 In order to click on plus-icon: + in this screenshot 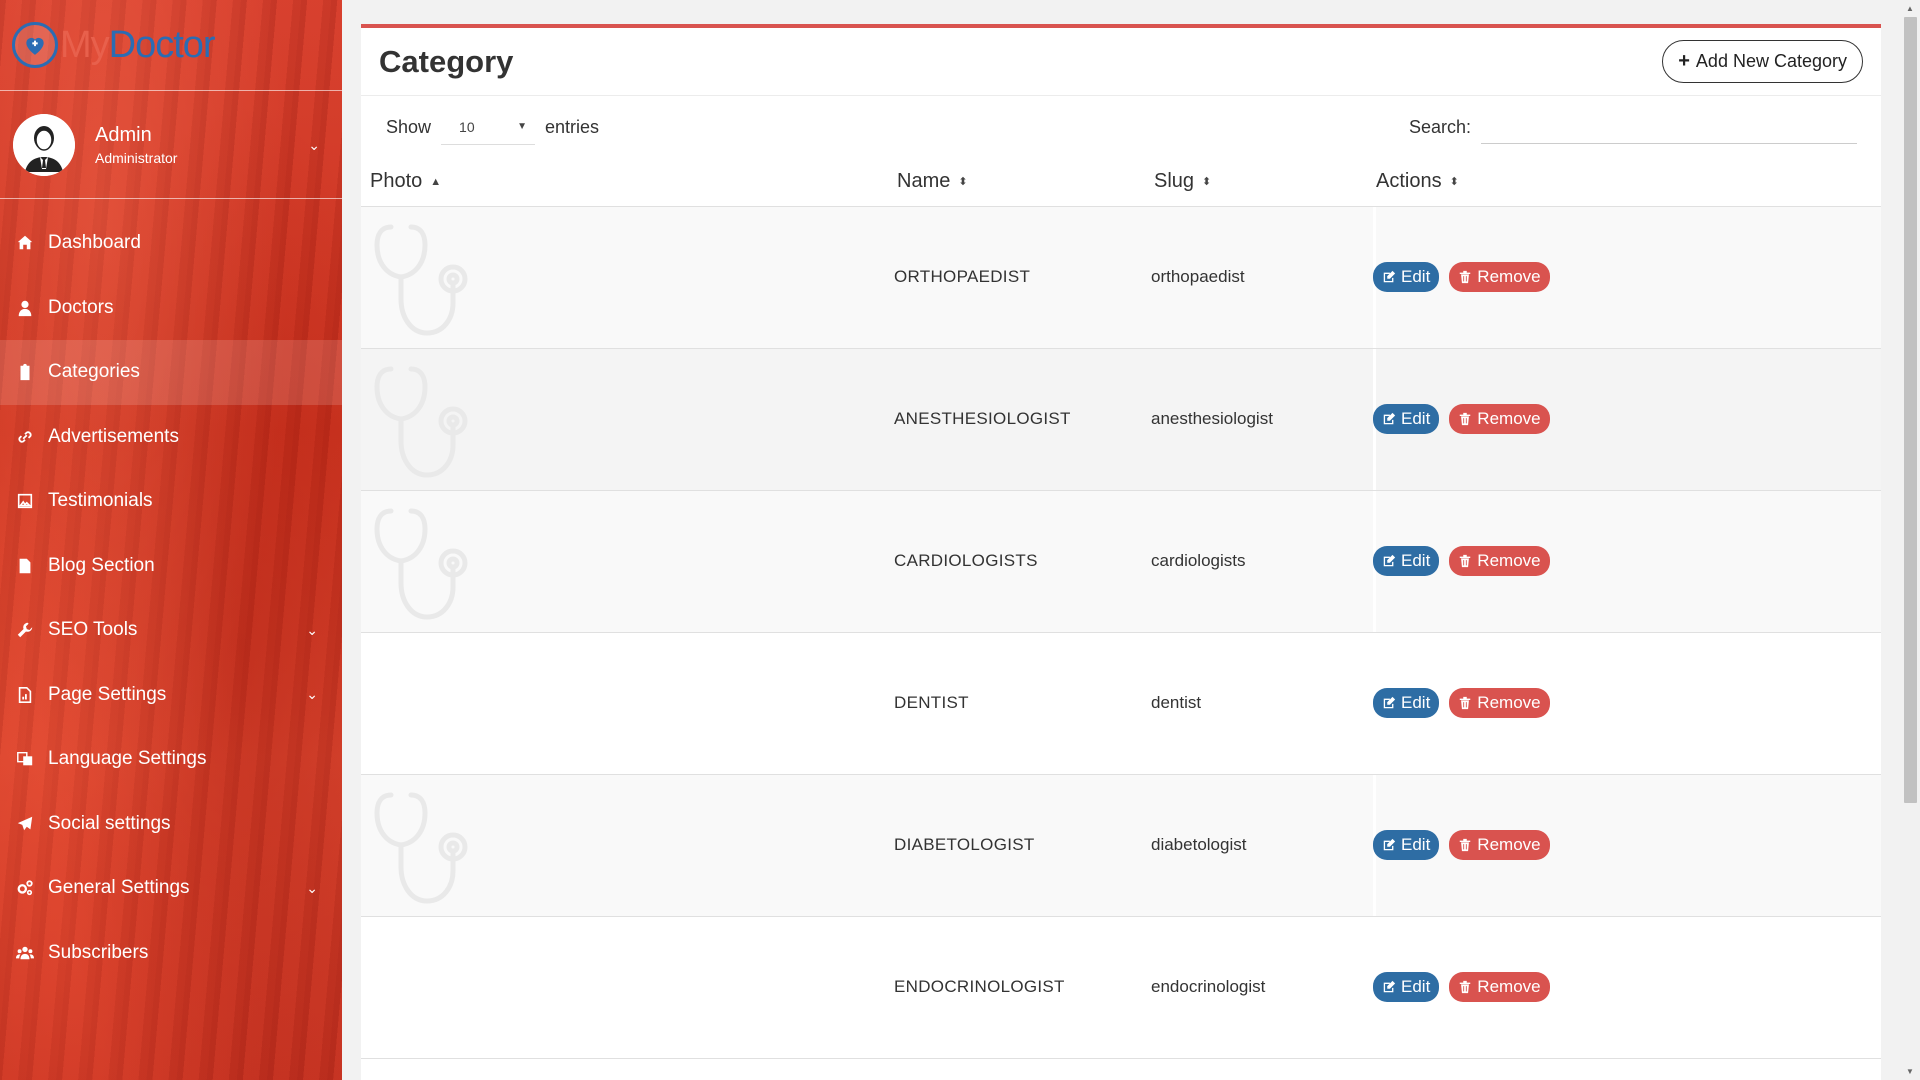, I will do `click(1684, 61)`.